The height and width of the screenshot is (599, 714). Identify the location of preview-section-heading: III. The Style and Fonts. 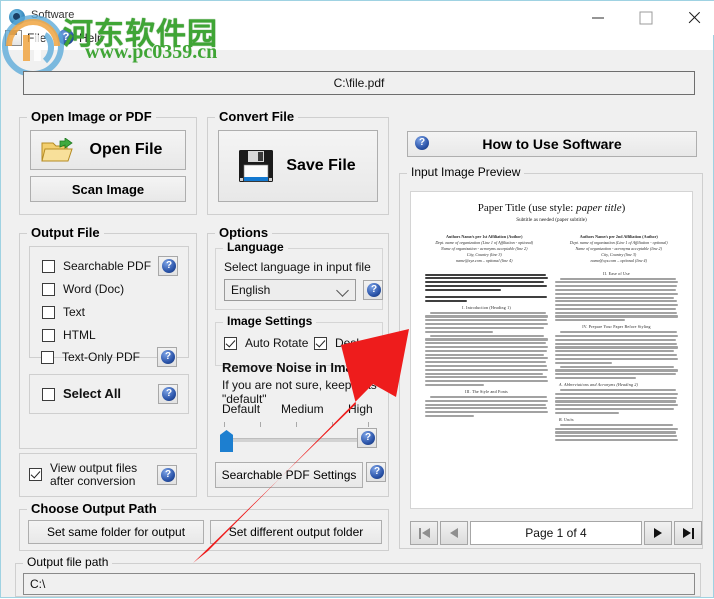
(486, 391).